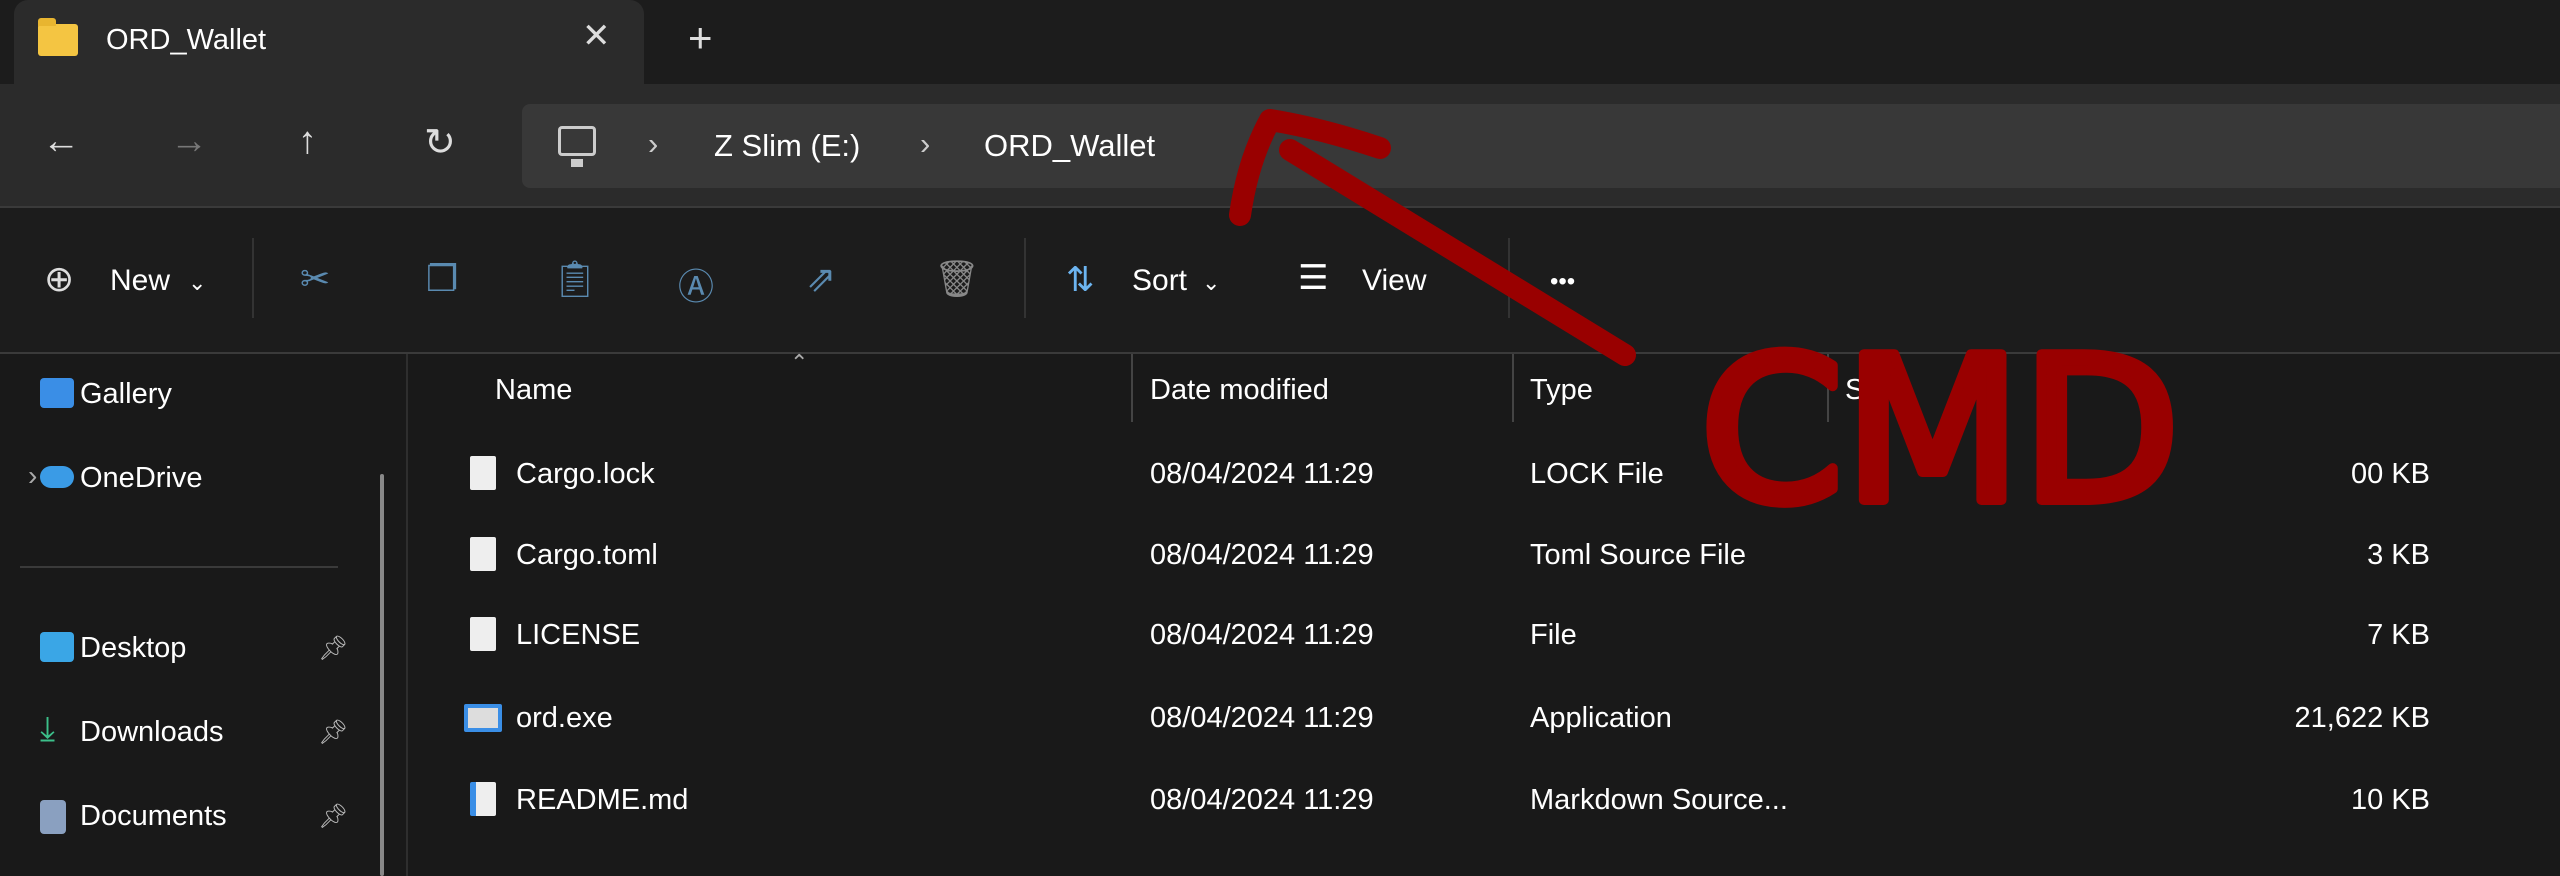 This screenshot has width=2560, height=876. I want to click on paste-icon: 📋︎, so click(575, 279).